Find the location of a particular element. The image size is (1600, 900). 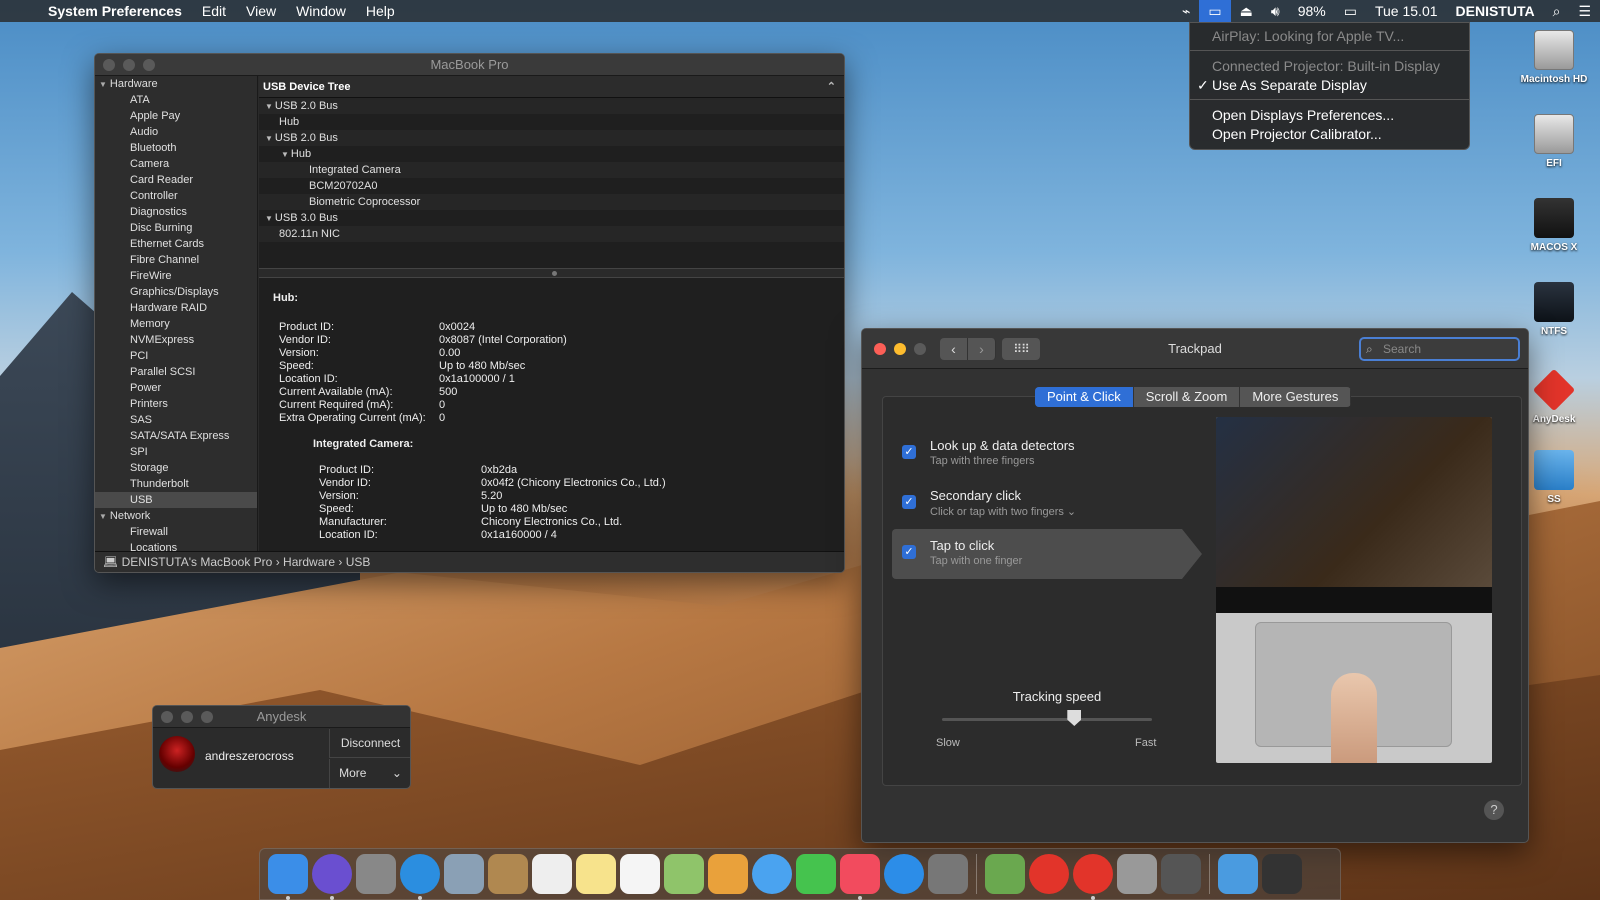

tab-more-gestures: More Gestures is located at coordinates (1296, 397).